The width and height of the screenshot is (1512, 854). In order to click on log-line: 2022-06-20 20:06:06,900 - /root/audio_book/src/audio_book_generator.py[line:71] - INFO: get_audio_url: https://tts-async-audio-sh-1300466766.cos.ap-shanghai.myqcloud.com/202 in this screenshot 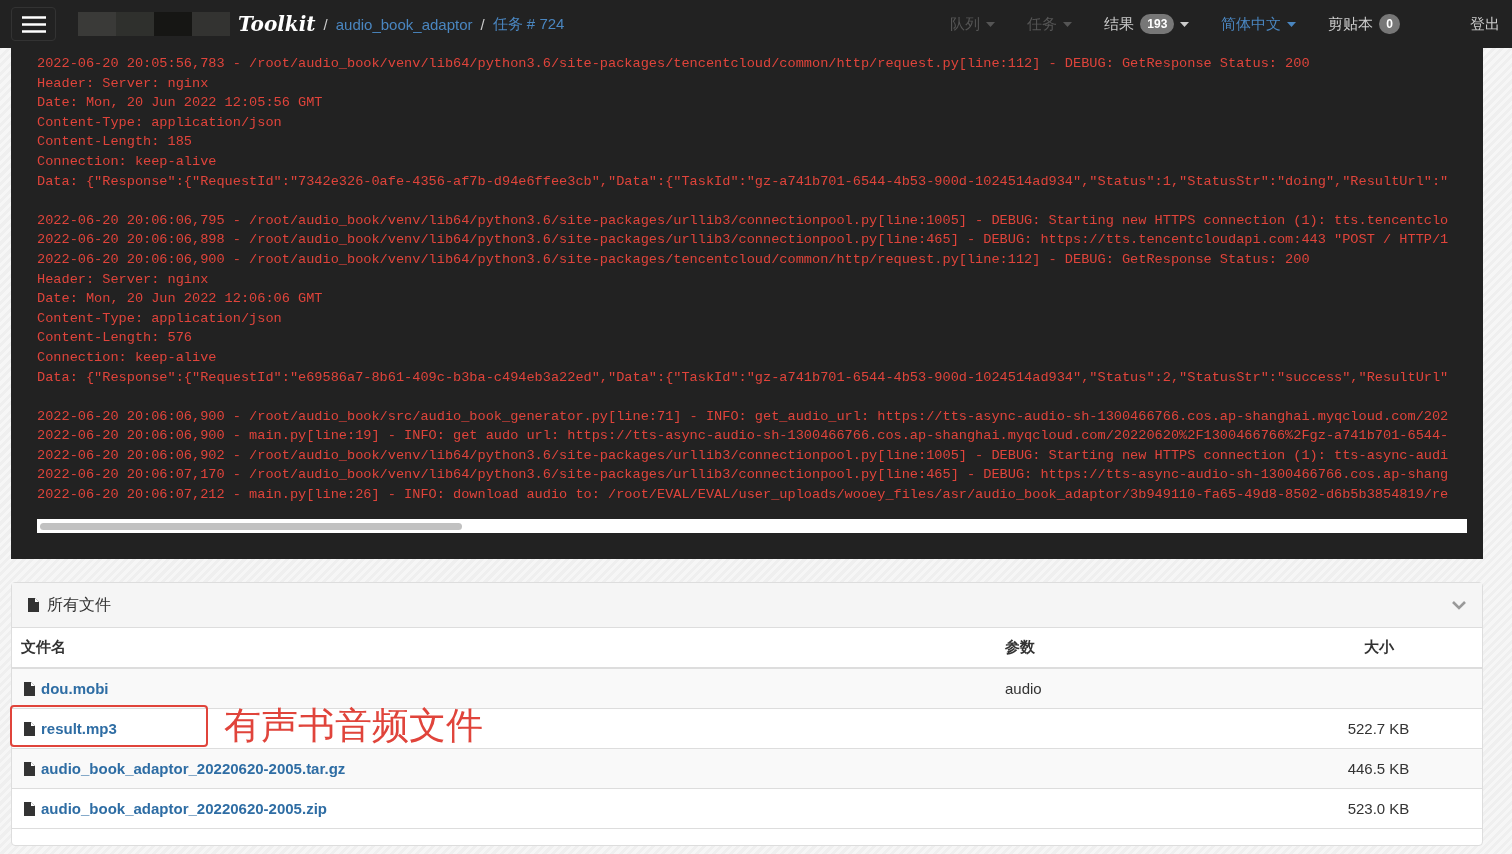, I will do `click(743, 416)`.